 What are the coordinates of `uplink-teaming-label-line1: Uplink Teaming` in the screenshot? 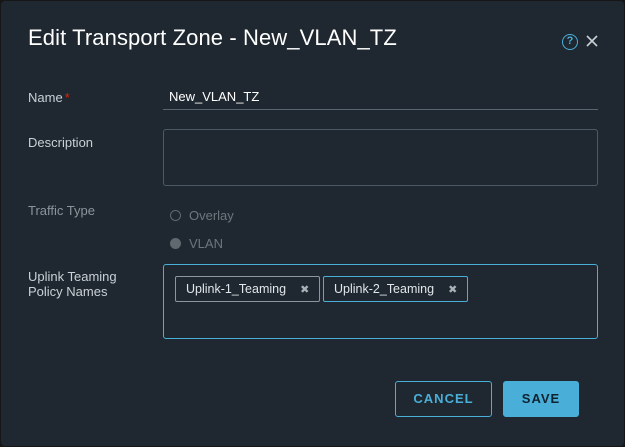 It's located at (72, 276).